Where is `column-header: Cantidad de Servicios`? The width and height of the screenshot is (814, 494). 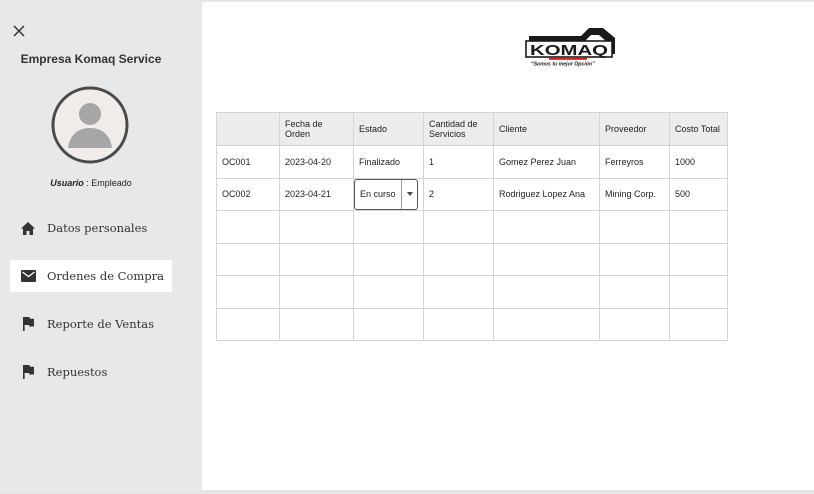 column-header: Cantidad de Servicios is located at coordinates (458, 129).